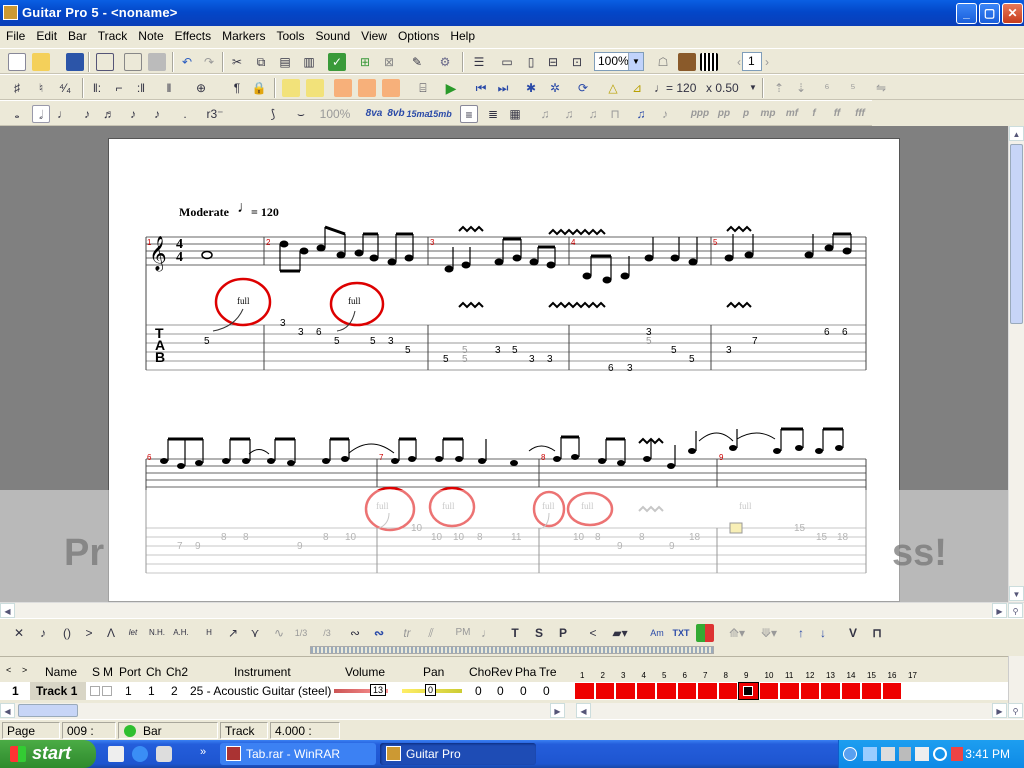  Describe the element at coordinates (814, 114) in the screenshot. I see `dynamic-f: f` at that location.